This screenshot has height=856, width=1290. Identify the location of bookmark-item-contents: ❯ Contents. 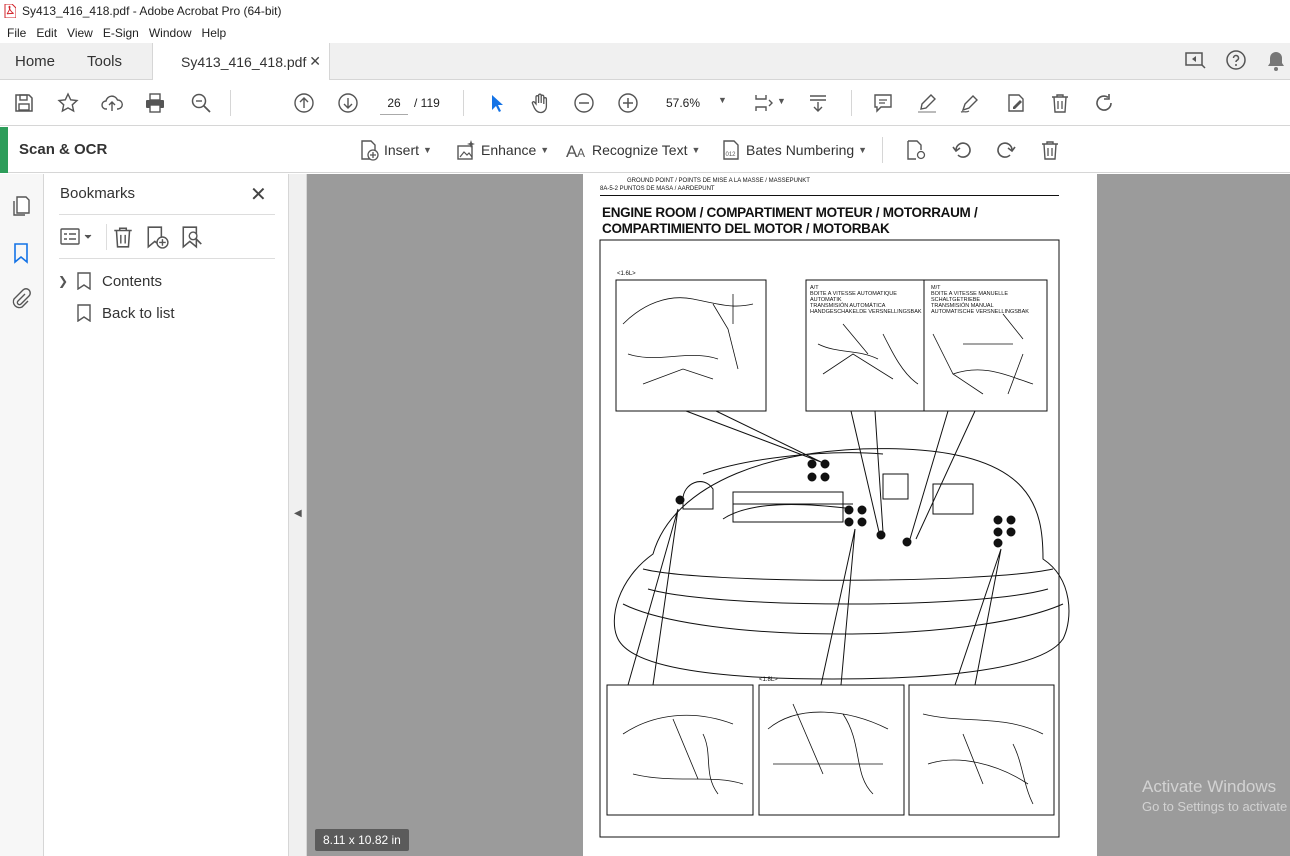
(110, 281).